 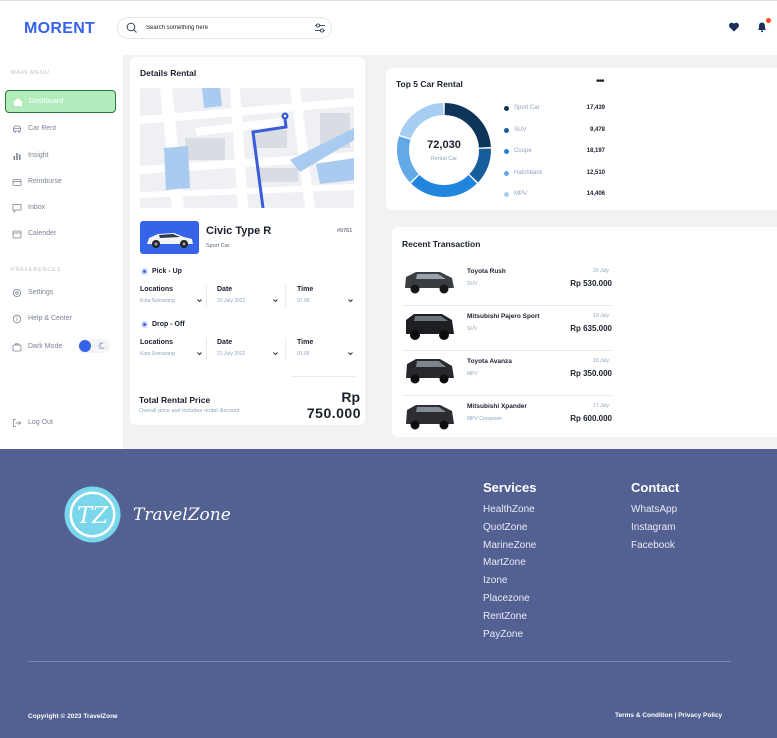 What do you see at coordinates (231, 301) in the screenshot?
I see `pickup-date-select: 20 July 2022` at bounding box center [231, 301].